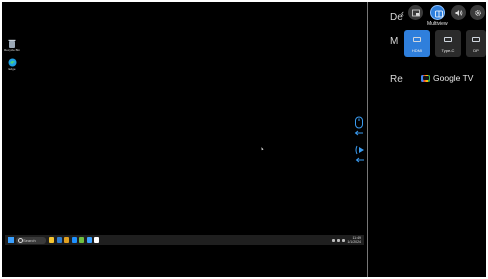  I want to click on desktop-icon-edge: Edge, so click(12, 64).